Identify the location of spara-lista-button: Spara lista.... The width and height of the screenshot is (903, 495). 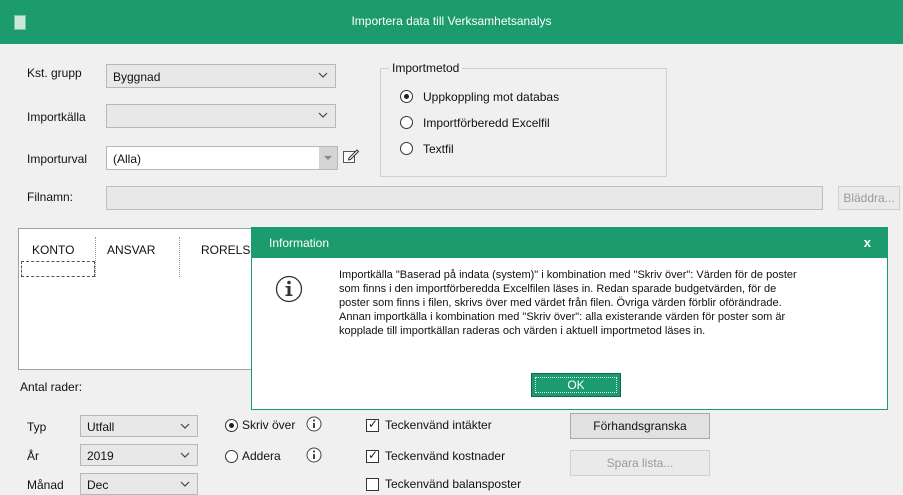
(640, 463).